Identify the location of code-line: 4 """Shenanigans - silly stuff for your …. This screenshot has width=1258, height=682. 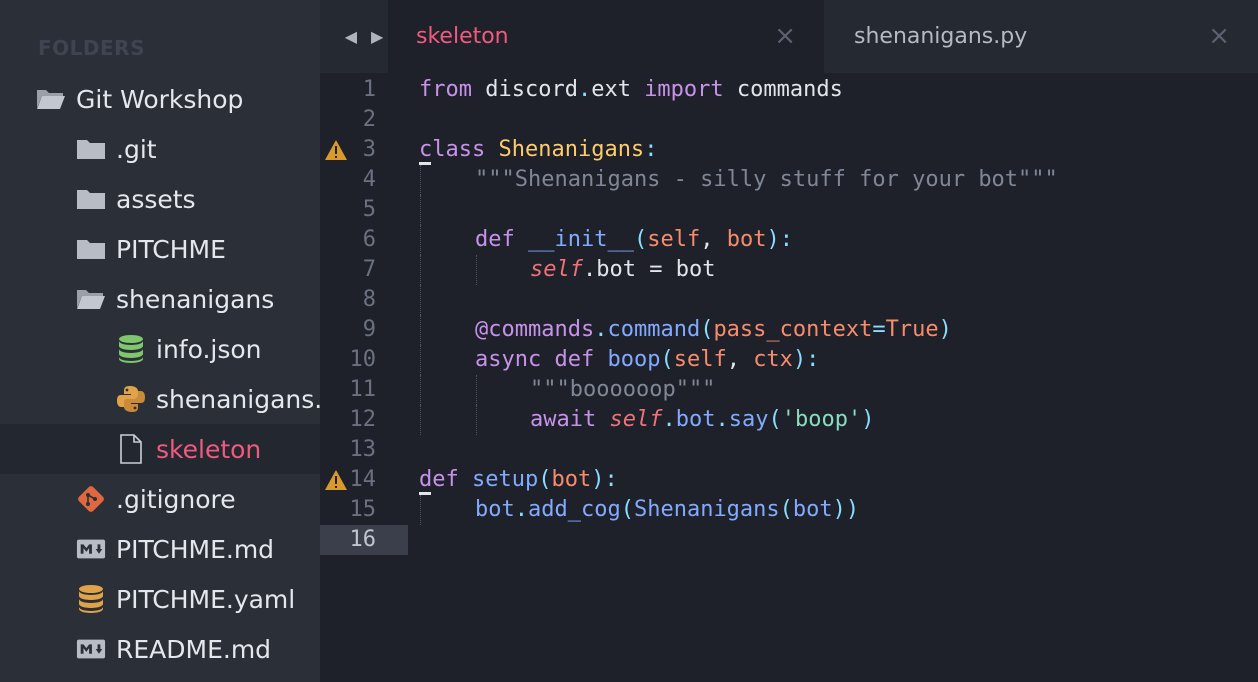
(789, 180).